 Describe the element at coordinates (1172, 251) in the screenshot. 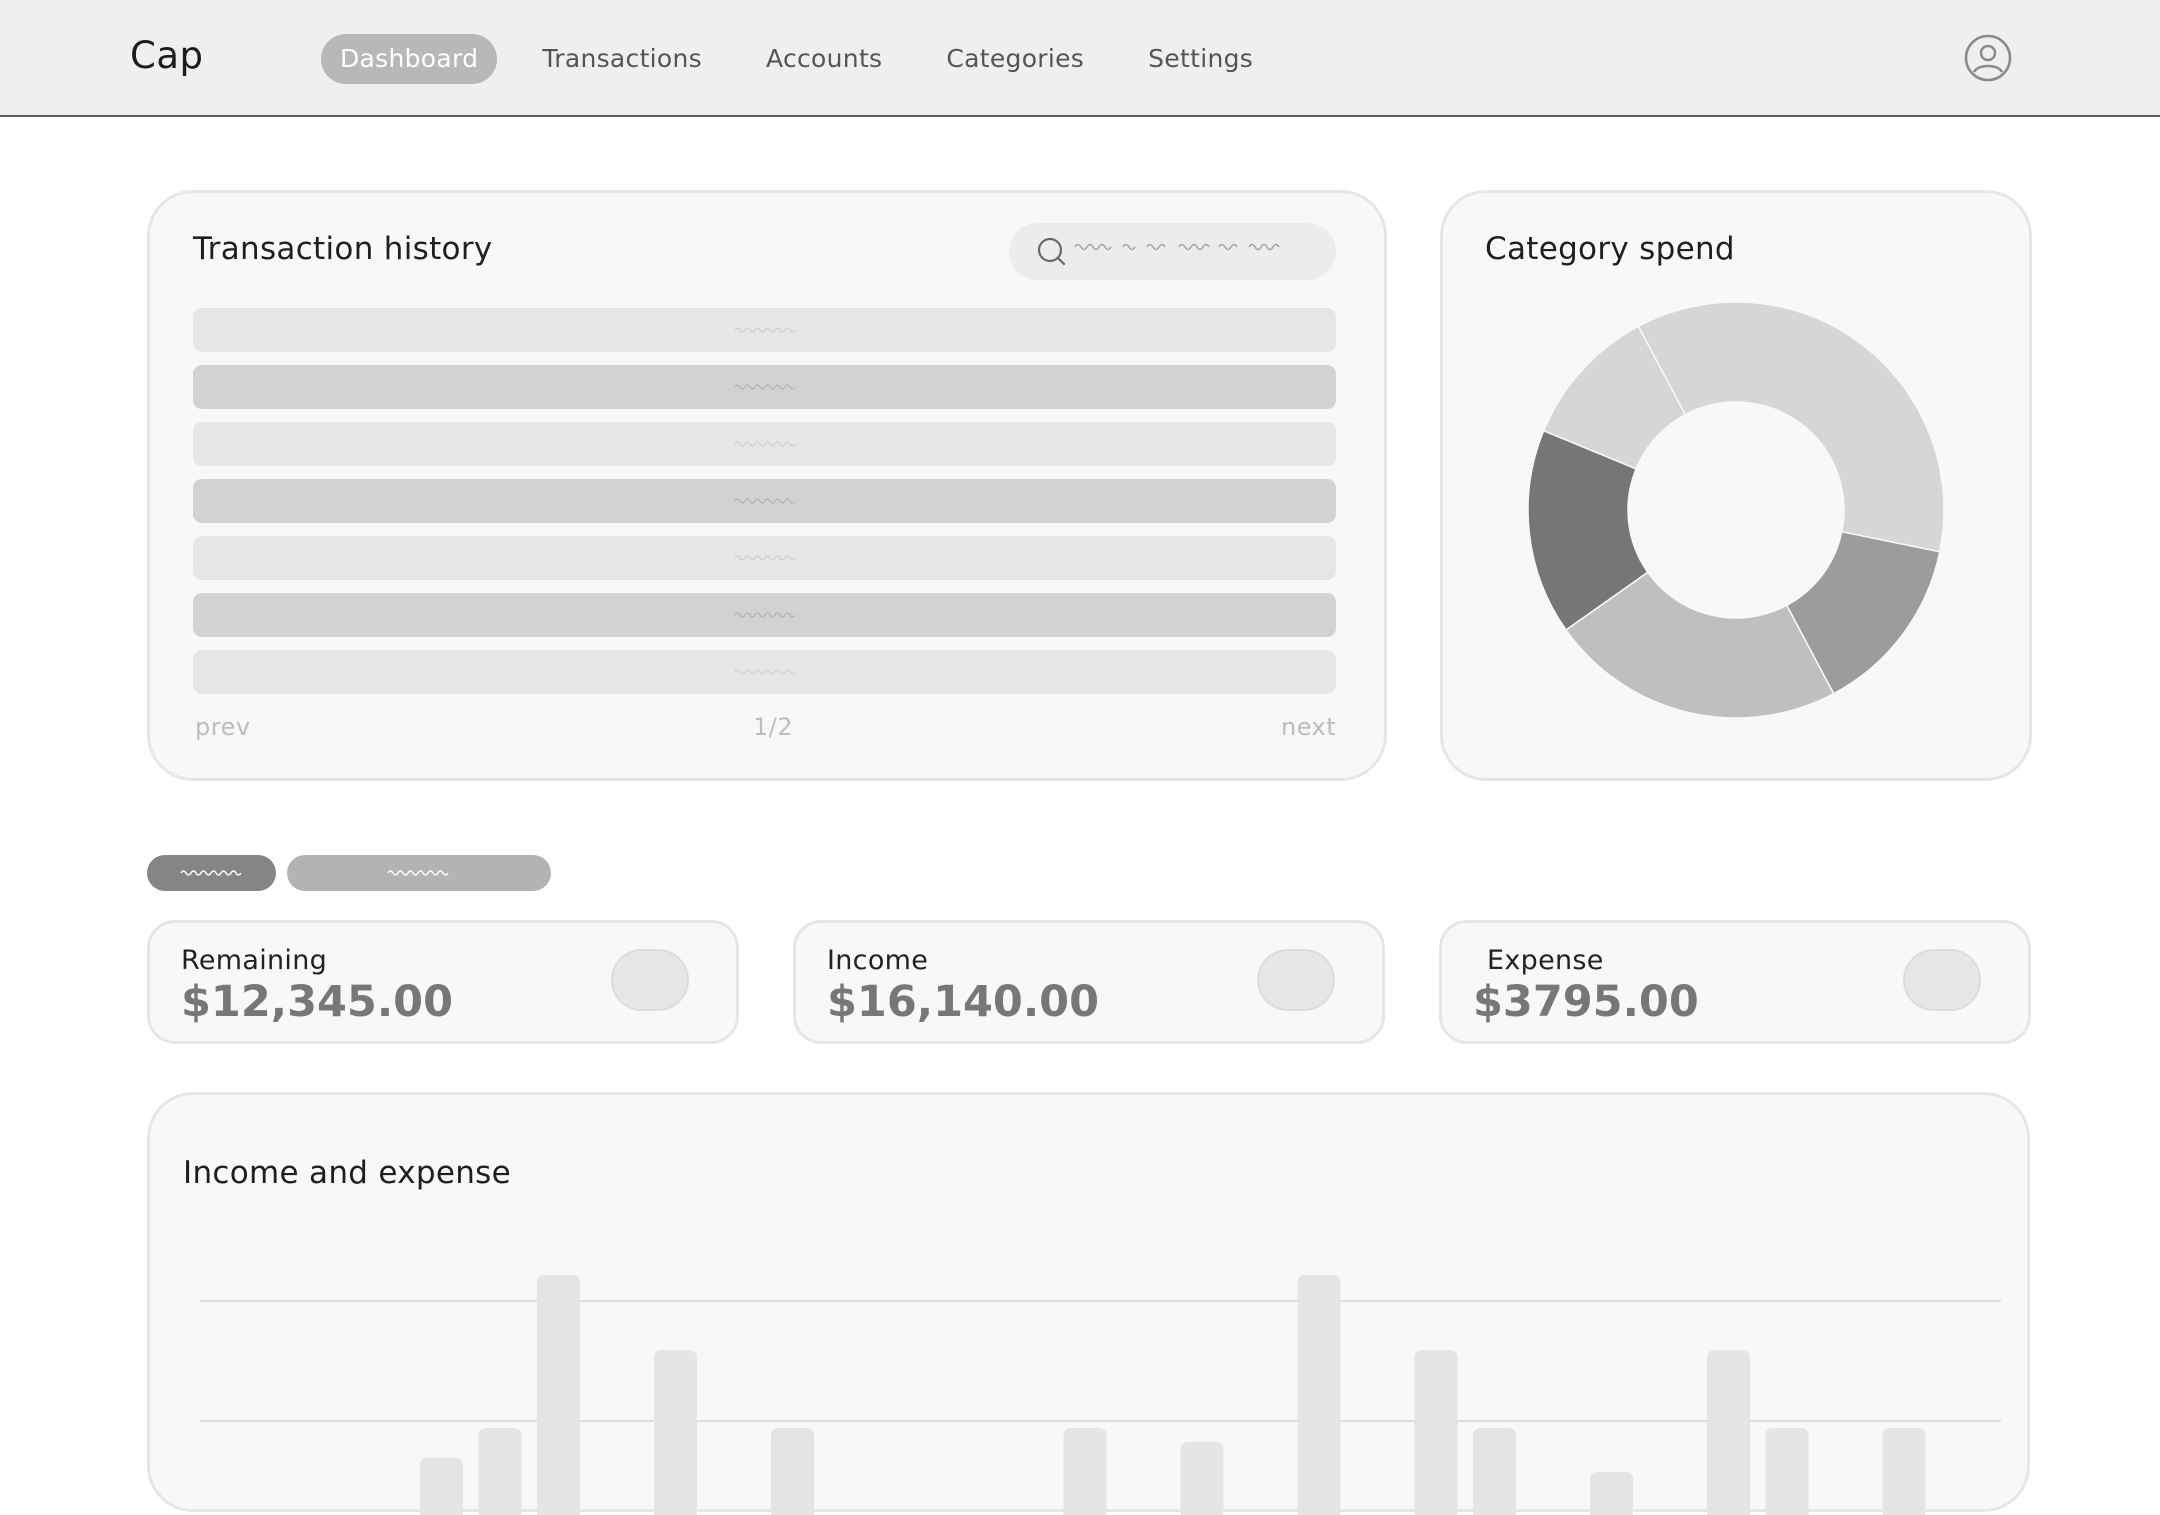

I see `transaction-search-input` at that location.